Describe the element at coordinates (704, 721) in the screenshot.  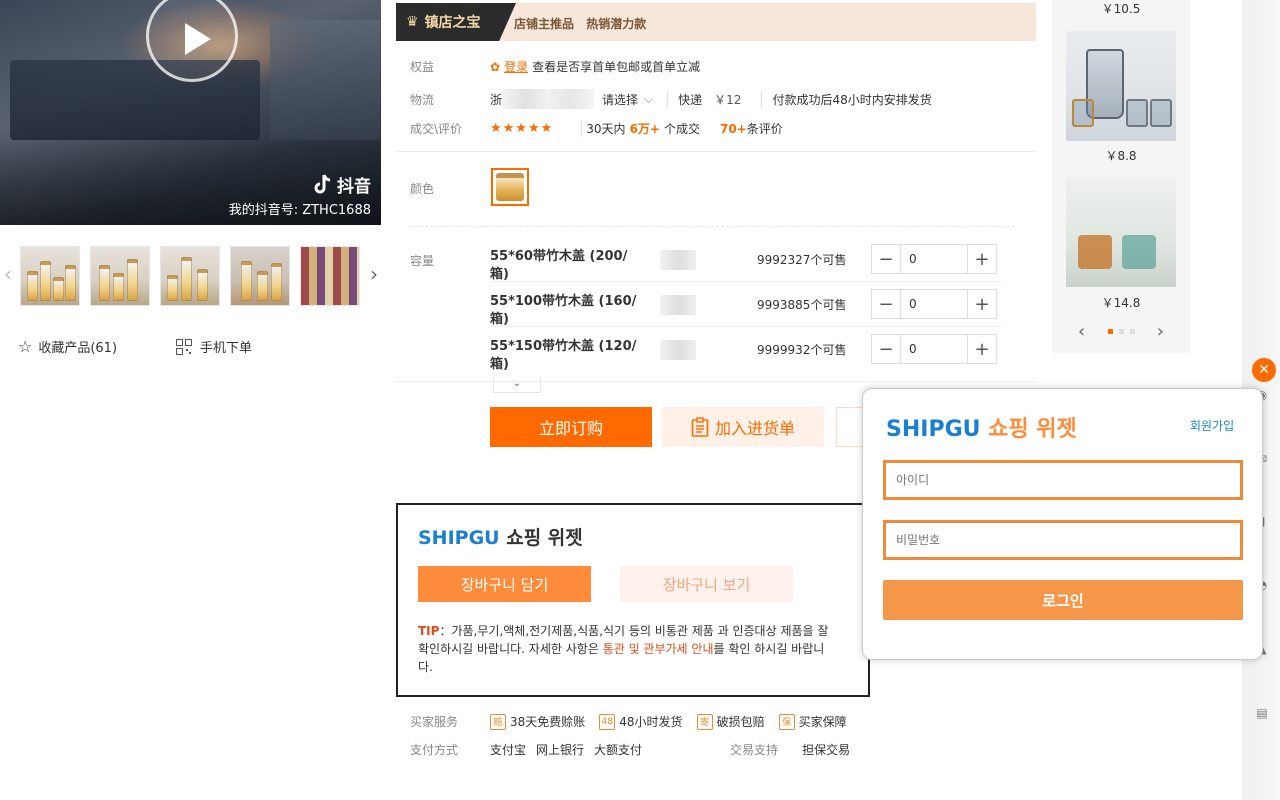
I see `damage-compensation-icon: 寄` at that location.